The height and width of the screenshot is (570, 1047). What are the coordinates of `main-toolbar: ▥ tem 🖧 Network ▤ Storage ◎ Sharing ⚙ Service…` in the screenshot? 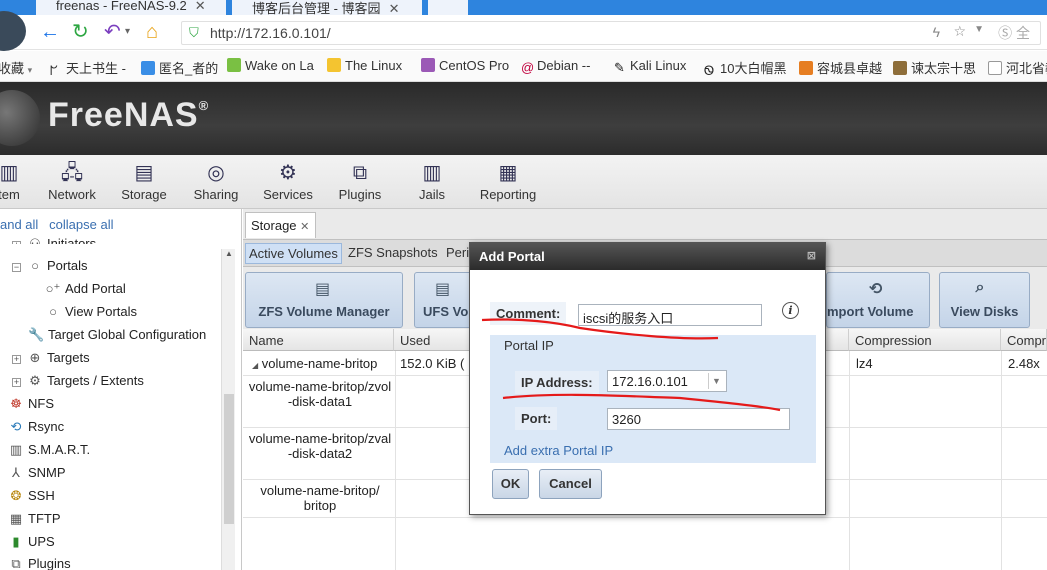 It's located at (523, 182).